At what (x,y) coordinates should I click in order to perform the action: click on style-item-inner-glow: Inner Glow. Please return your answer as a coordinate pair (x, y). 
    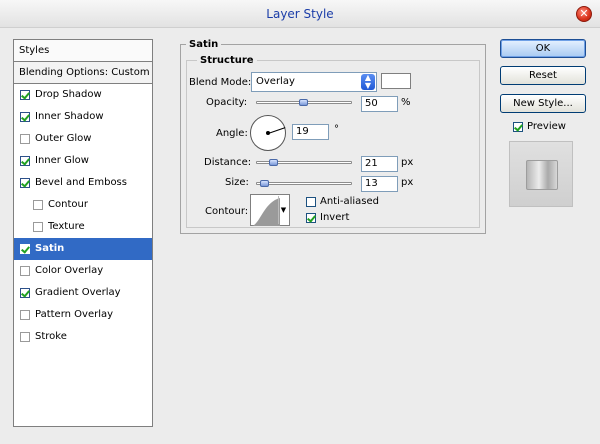
    Looking at the image, I should click on (83, 161).